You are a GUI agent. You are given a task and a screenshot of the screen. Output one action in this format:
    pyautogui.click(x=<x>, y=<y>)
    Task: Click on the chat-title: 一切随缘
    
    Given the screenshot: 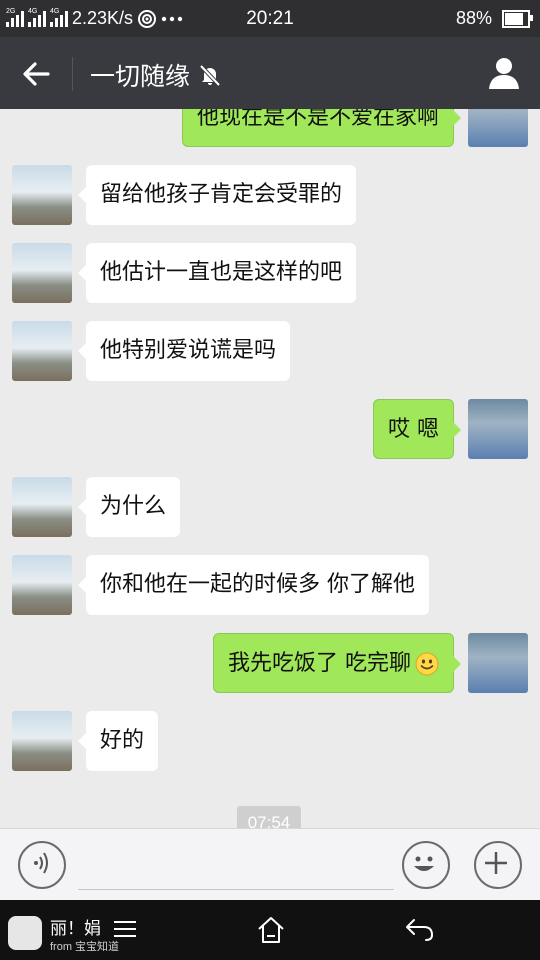 What is the action you would take?
    pyautogui.click(x=156, y=75)
    